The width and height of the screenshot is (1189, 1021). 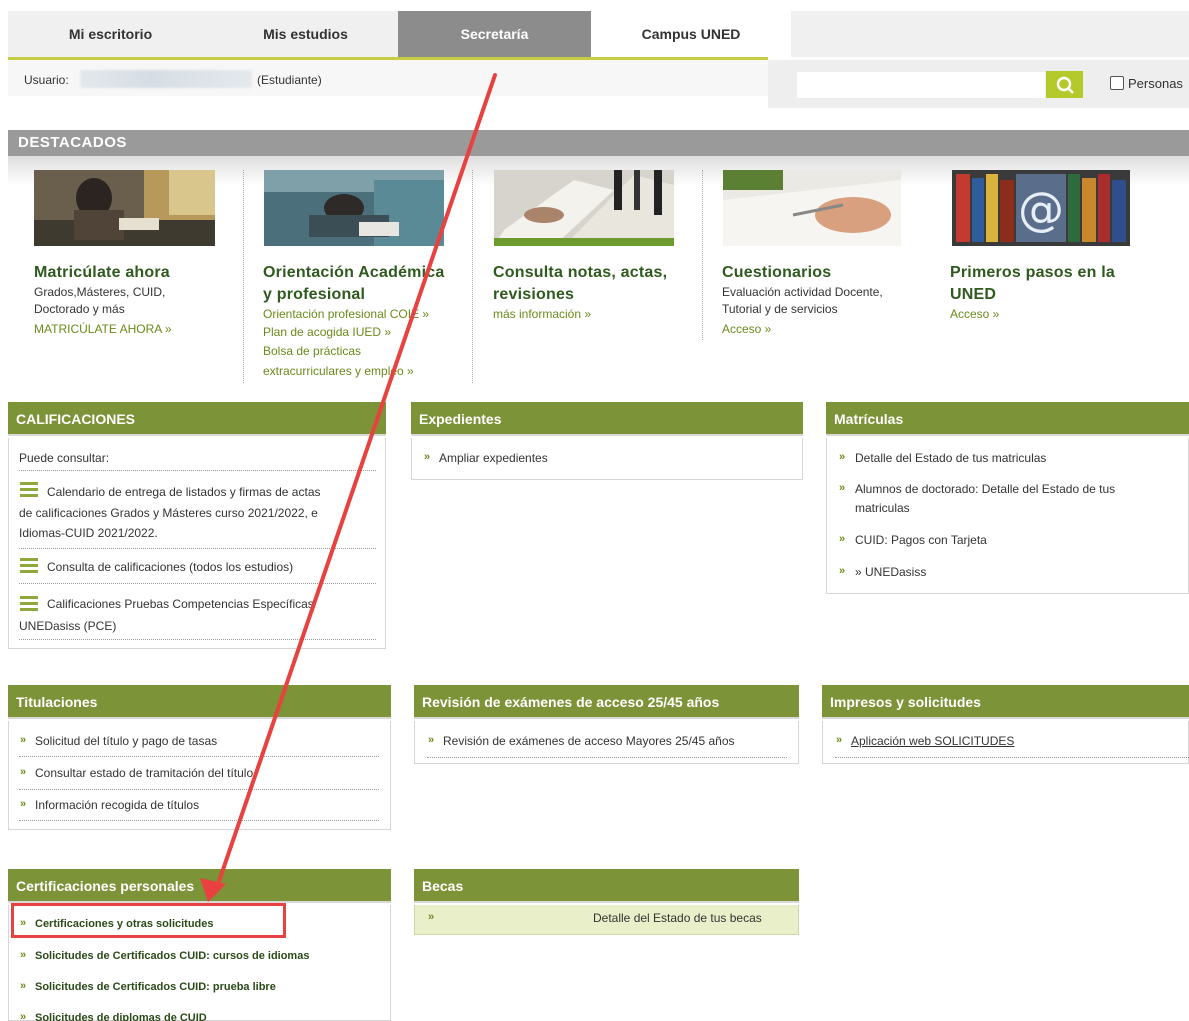 I want to click on impresos-header: Impresos y solicitudes, so click(x=1005, y=702).